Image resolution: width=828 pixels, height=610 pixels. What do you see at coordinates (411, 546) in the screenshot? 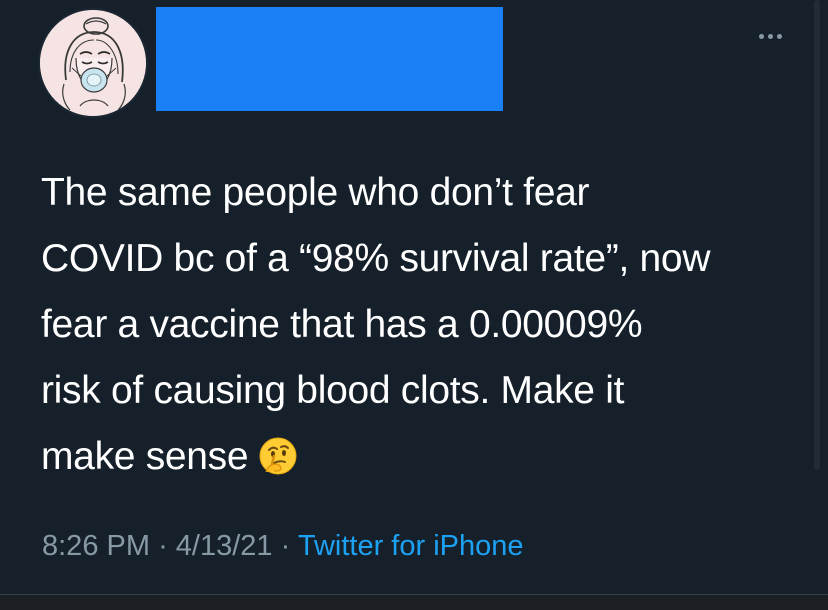
I see `tweet-source-link: Twitter for iPhone` at bounding box center [411, 546].